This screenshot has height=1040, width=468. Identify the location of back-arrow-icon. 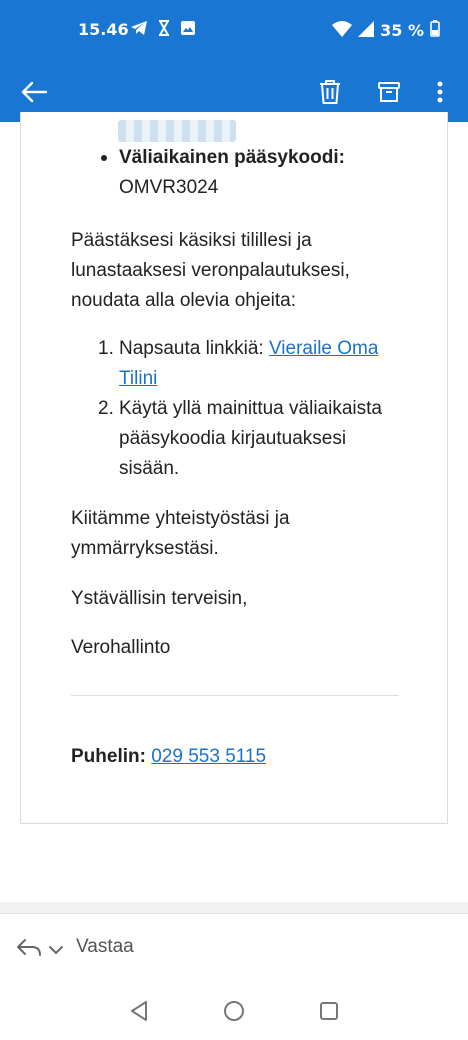
(34, 92).